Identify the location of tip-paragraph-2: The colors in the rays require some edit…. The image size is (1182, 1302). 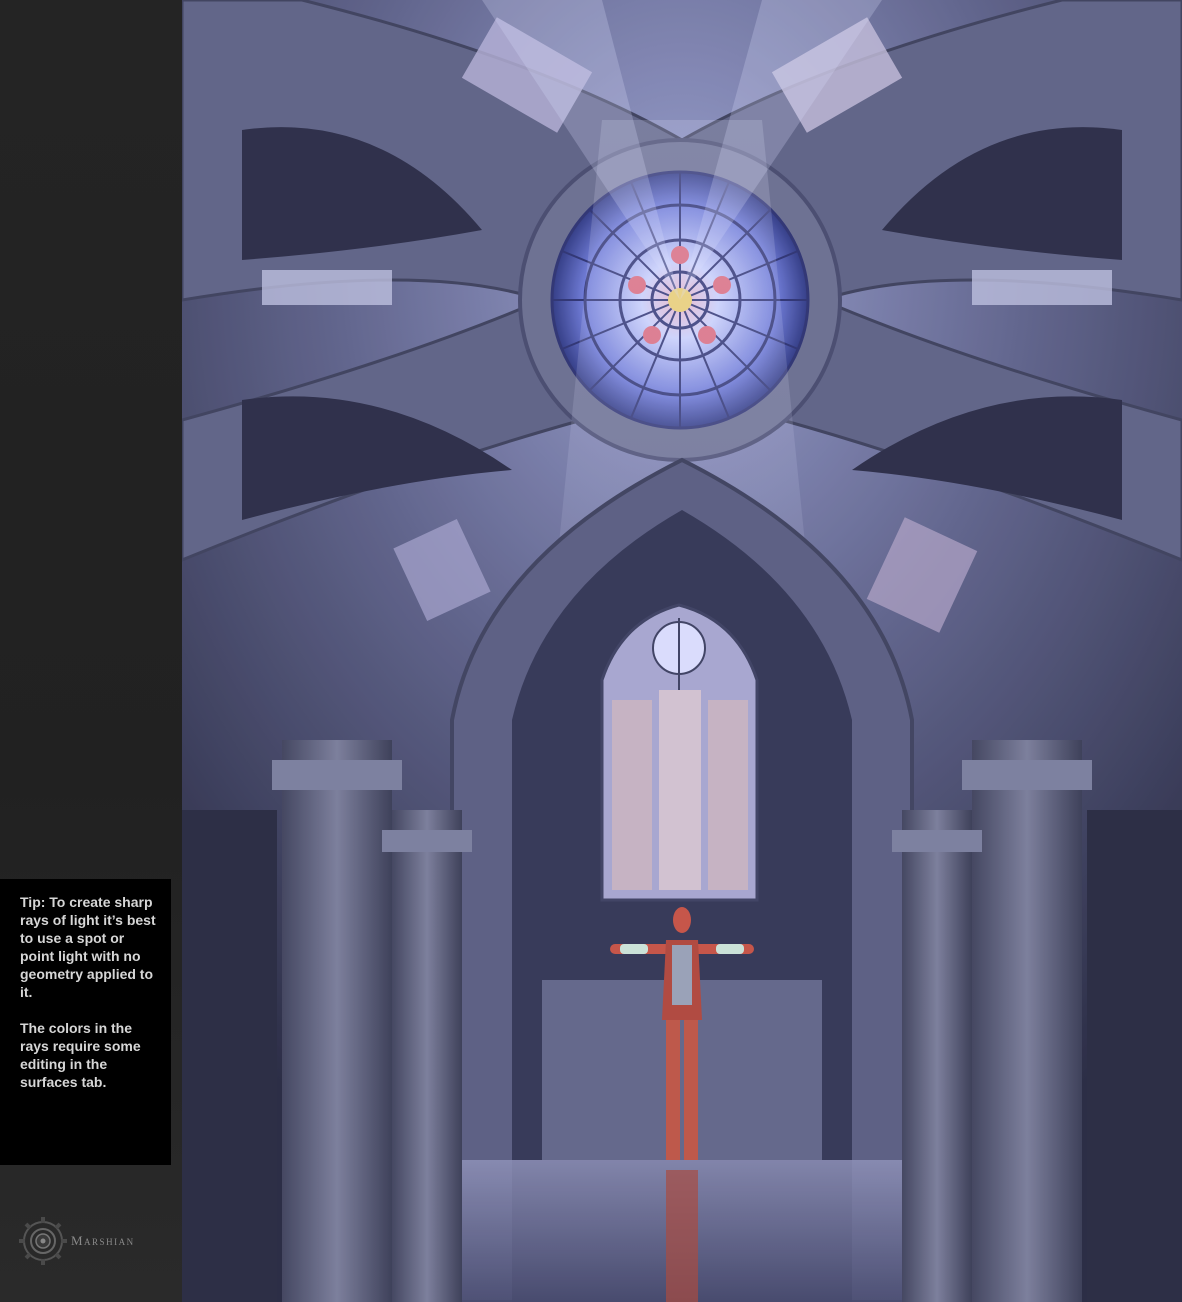
(80, 1055).